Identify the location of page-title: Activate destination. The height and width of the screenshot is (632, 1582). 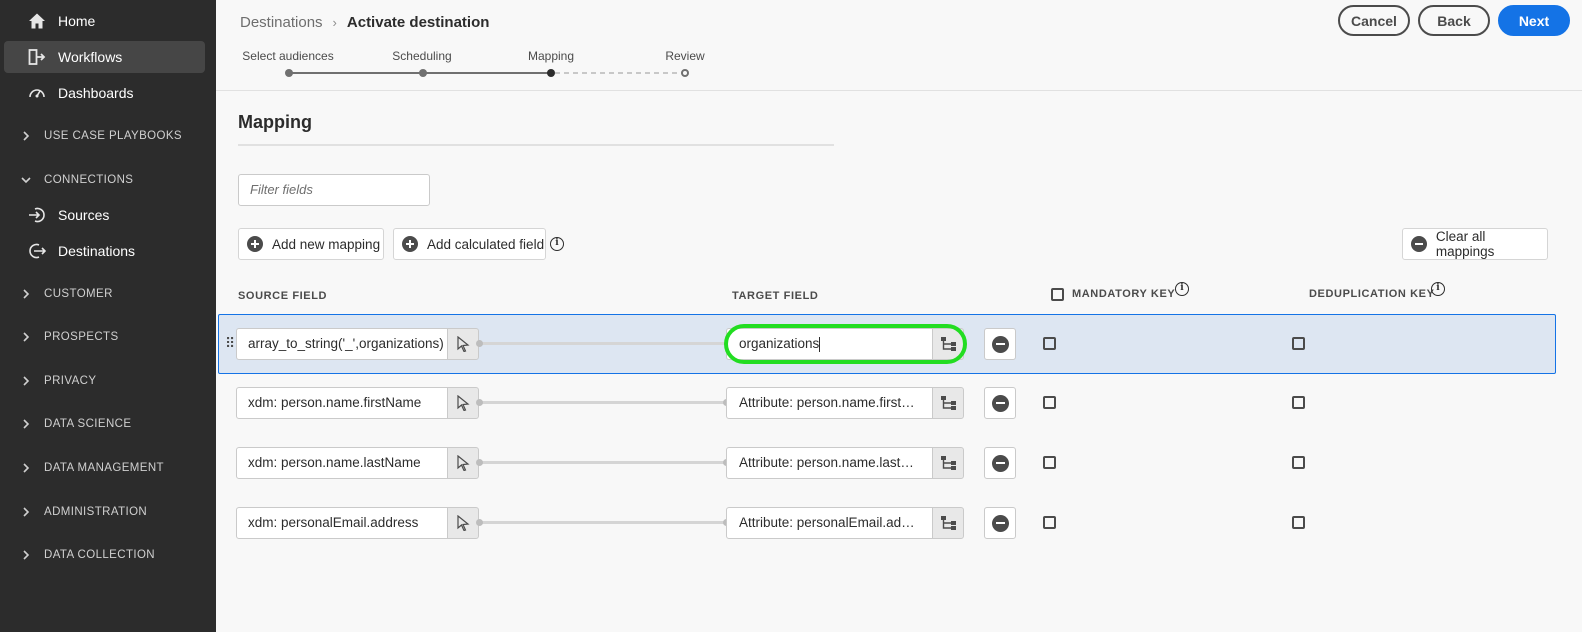
(418, 22).